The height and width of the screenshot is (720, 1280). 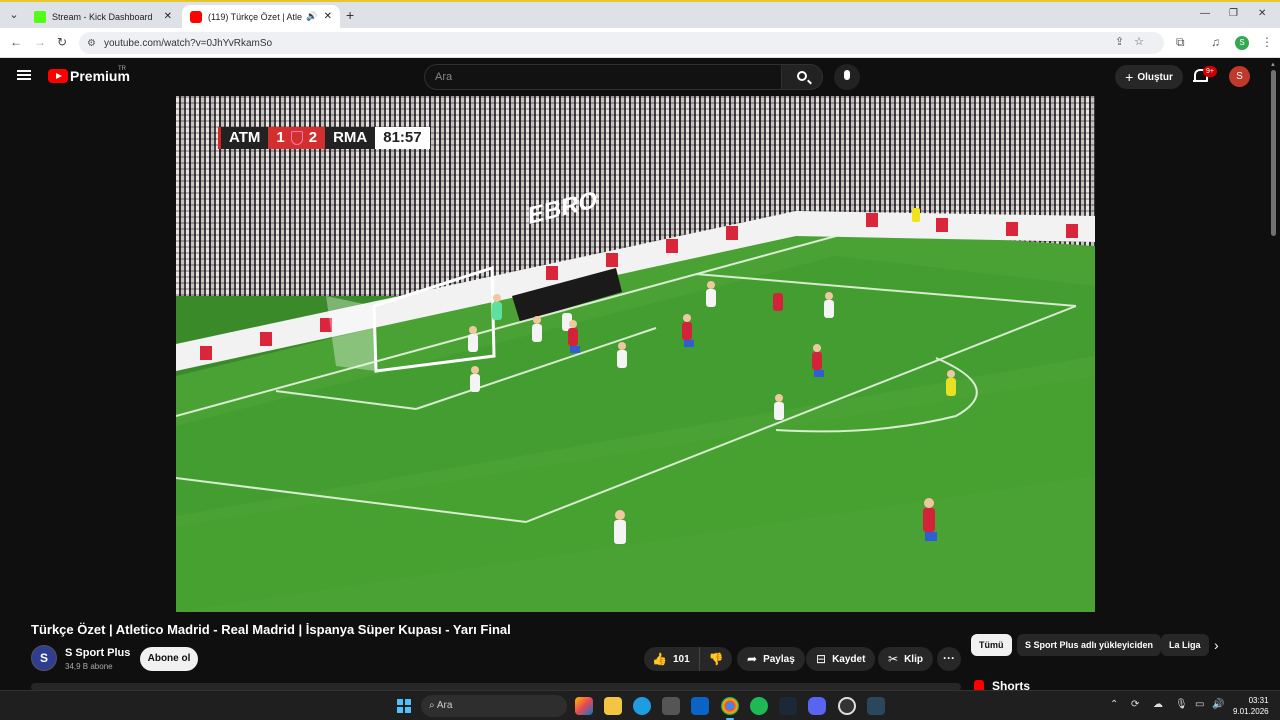 I want to click on chip-from-uploader: S Sport Plus adlı yükleyiciden, so click(x=1089, y=645).